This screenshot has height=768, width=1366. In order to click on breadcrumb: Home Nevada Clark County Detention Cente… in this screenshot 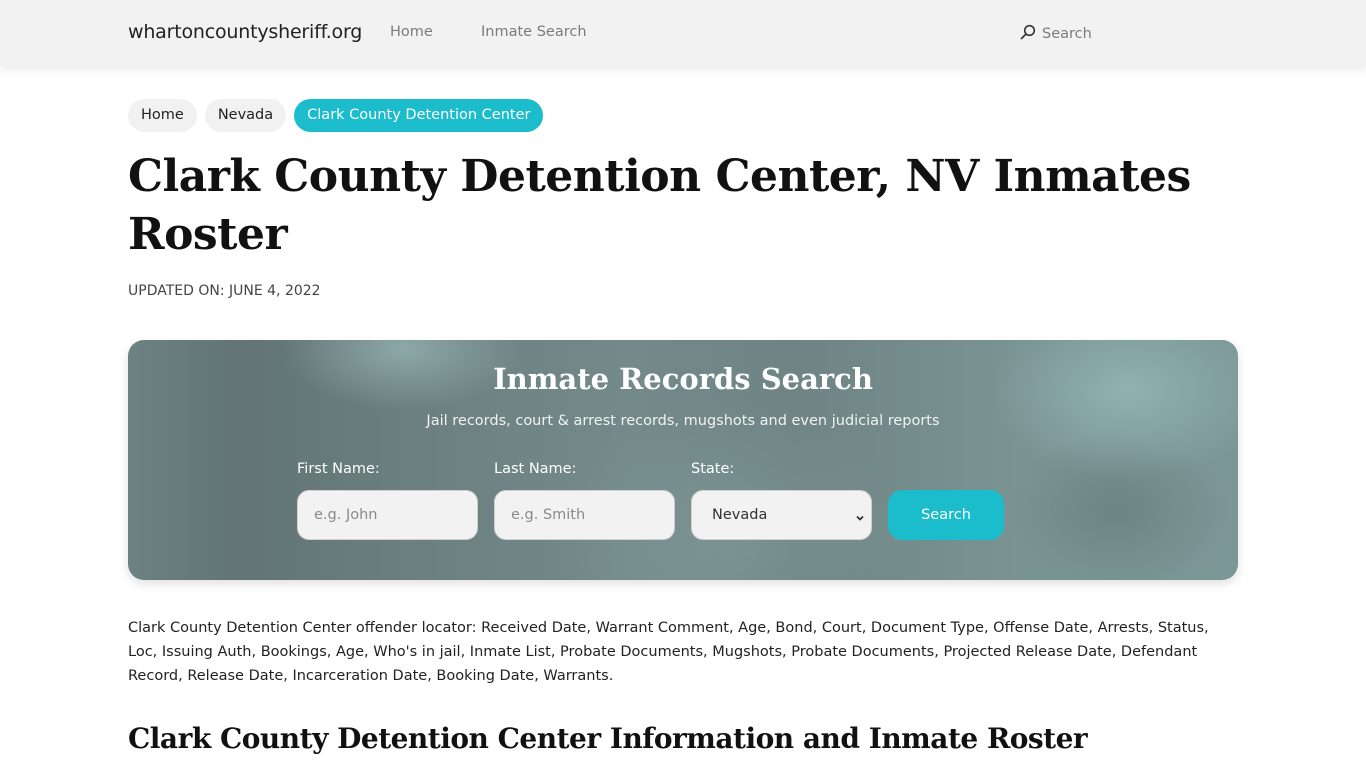, I will do `click(336, 115)`.